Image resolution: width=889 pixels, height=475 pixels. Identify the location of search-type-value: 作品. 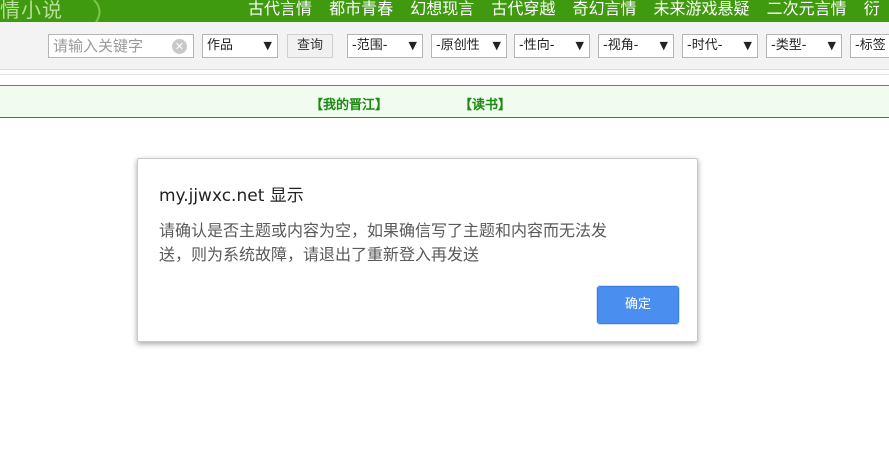
(220, 45).